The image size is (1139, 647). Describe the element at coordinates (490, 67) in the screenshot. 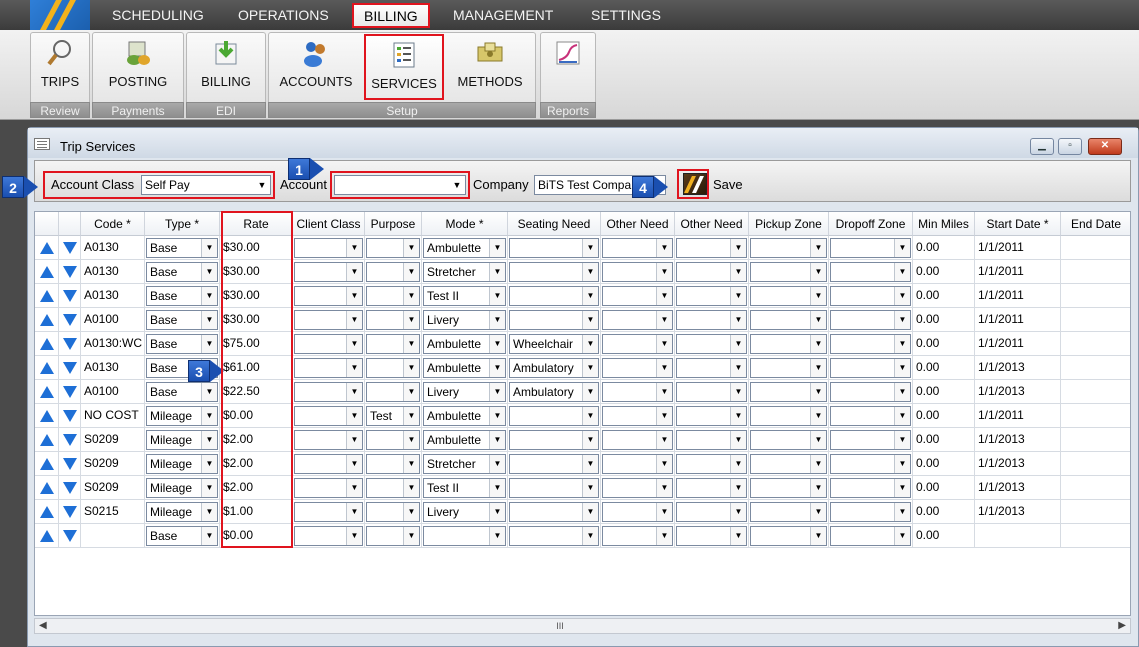

I see `methods-button: METHODS` at that location.